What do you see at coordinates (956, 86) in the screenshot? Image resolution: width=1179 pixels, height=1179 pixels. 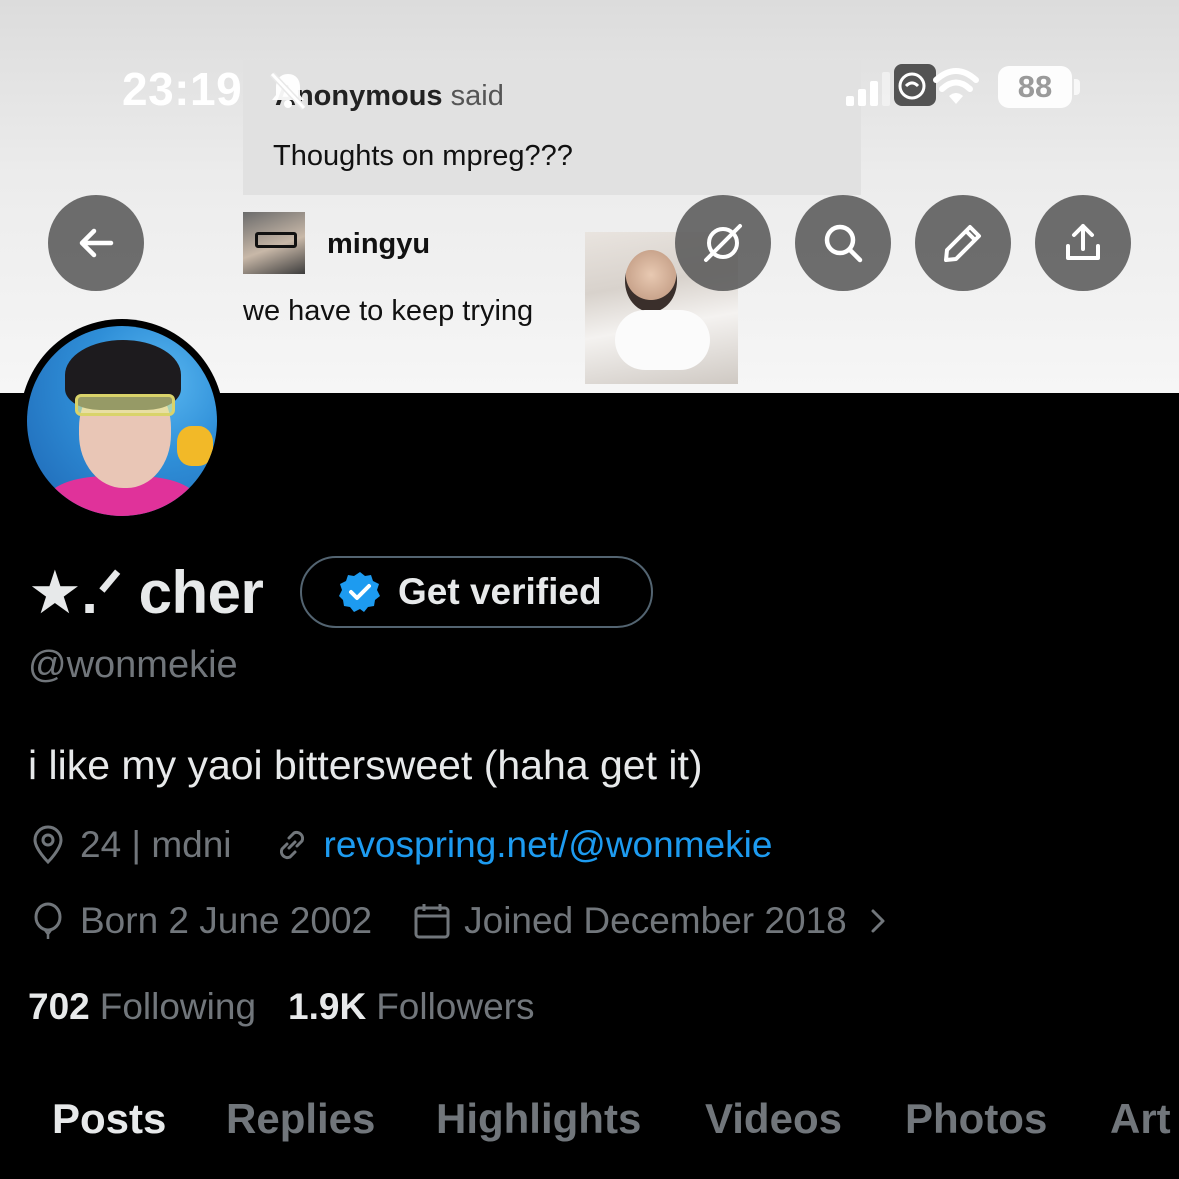 I see `wifi-icon` at bounding box center [956, 86].